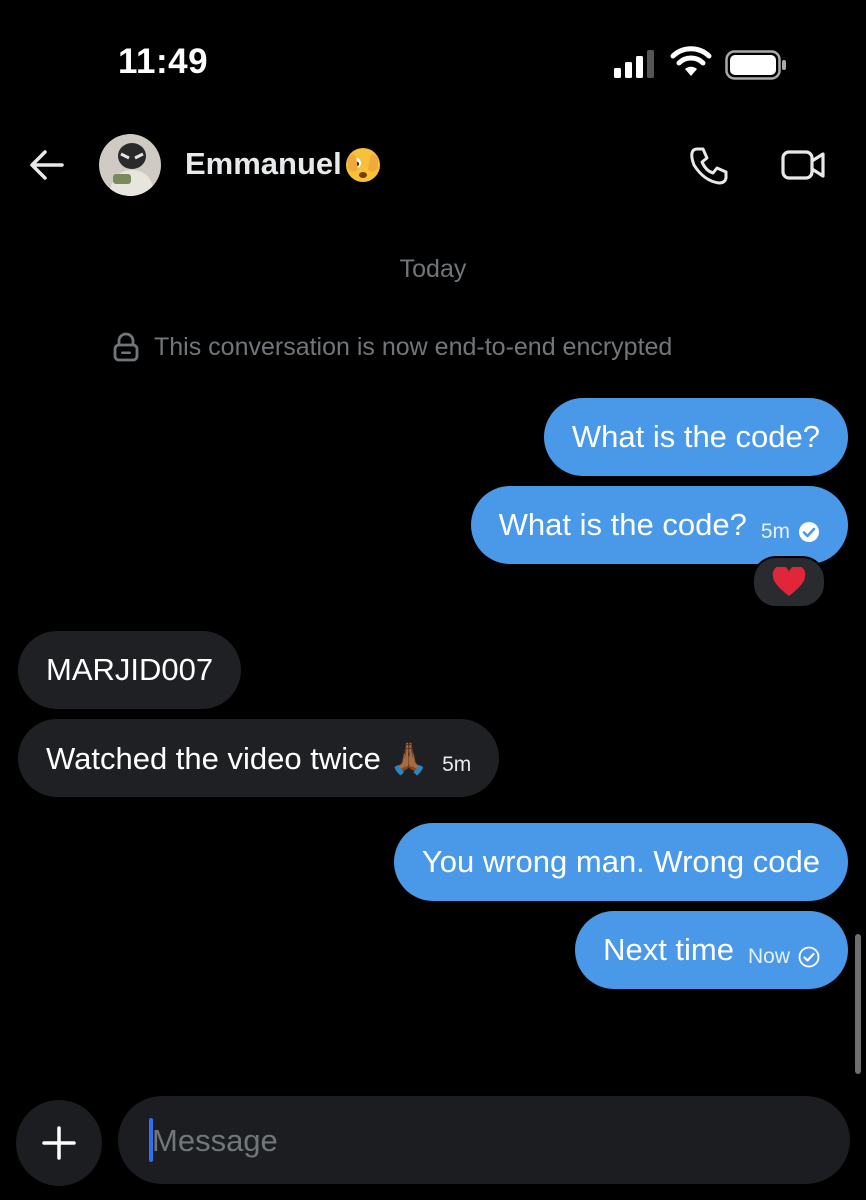  I want to click on plus-icon, so click(59, 1143).